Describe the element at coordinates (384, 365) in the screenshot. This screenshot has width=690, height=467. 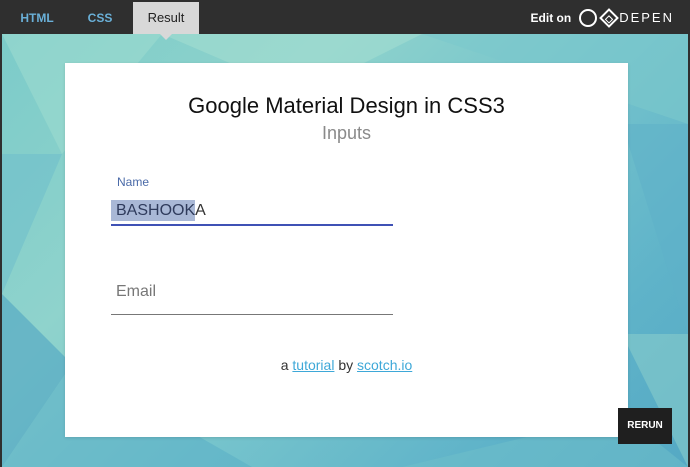
I see `scotch-io-link: scotch.io` at that location.